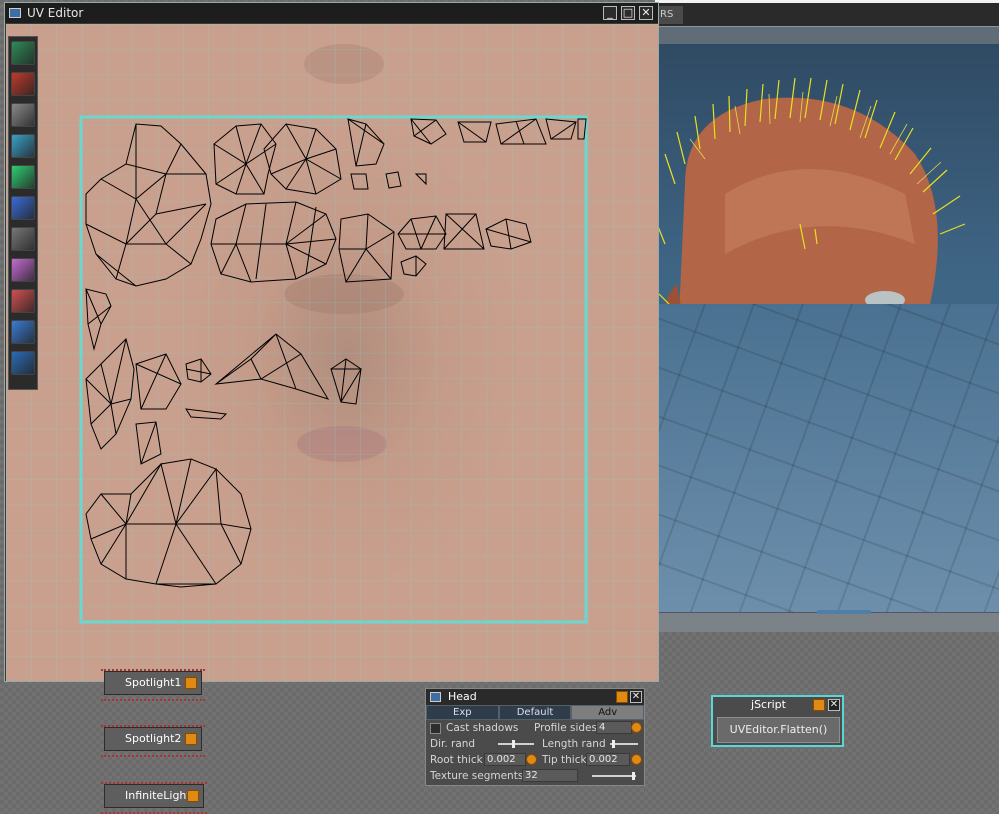 This screenshot has height=814, width=999. Describe the element at coordinates (55, 13) in the screenshot. I see `uv-editor-title: UV Editor` at that location.